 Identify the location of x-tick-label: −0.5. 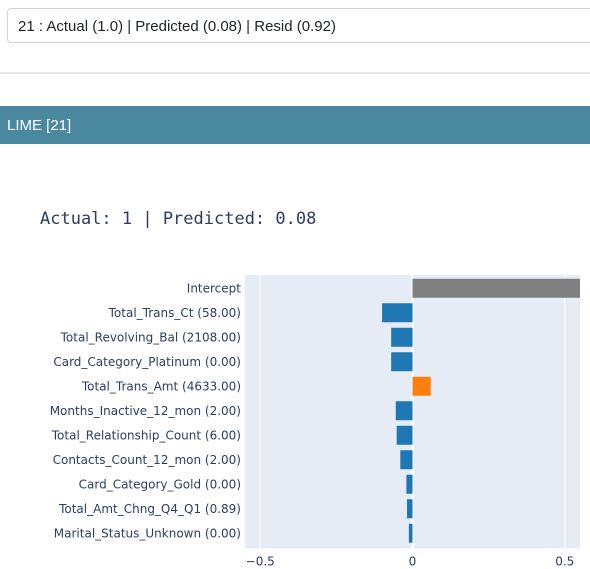
(260, 562).